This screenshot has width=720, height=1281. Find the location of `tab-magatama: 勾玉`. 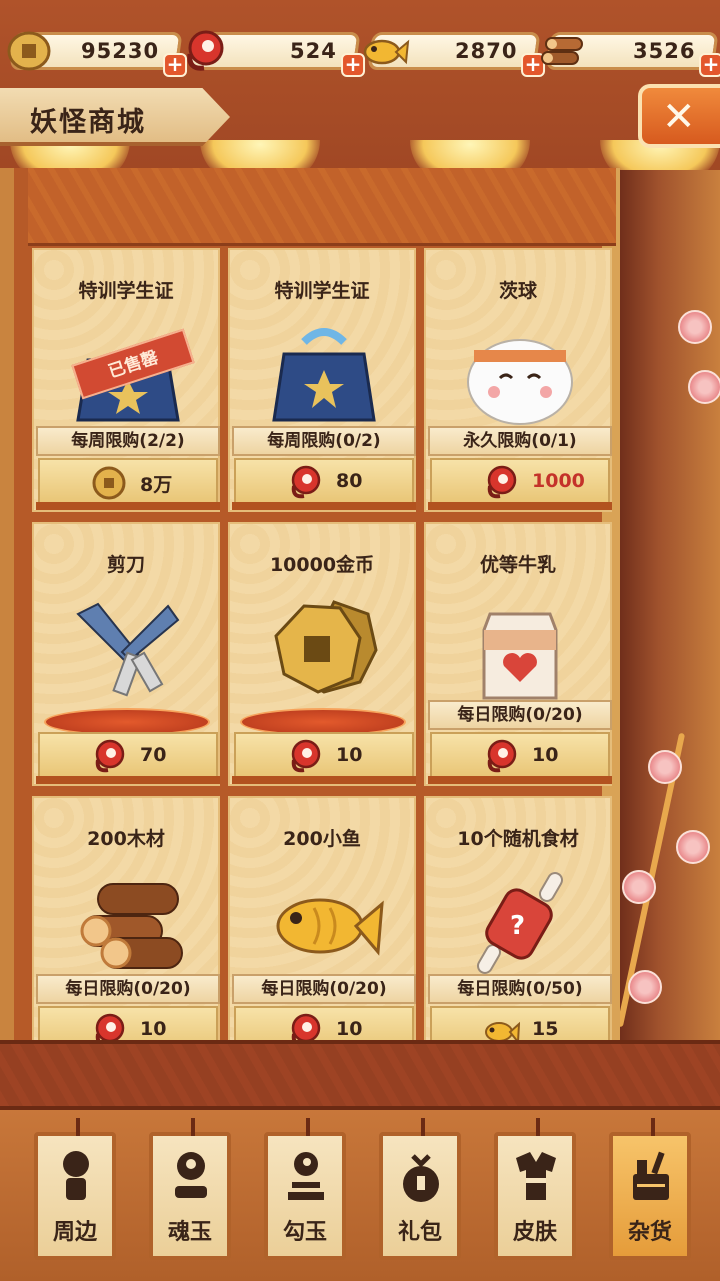

tab-magatama: 勾玉 is located at coordinates (305, 1189).